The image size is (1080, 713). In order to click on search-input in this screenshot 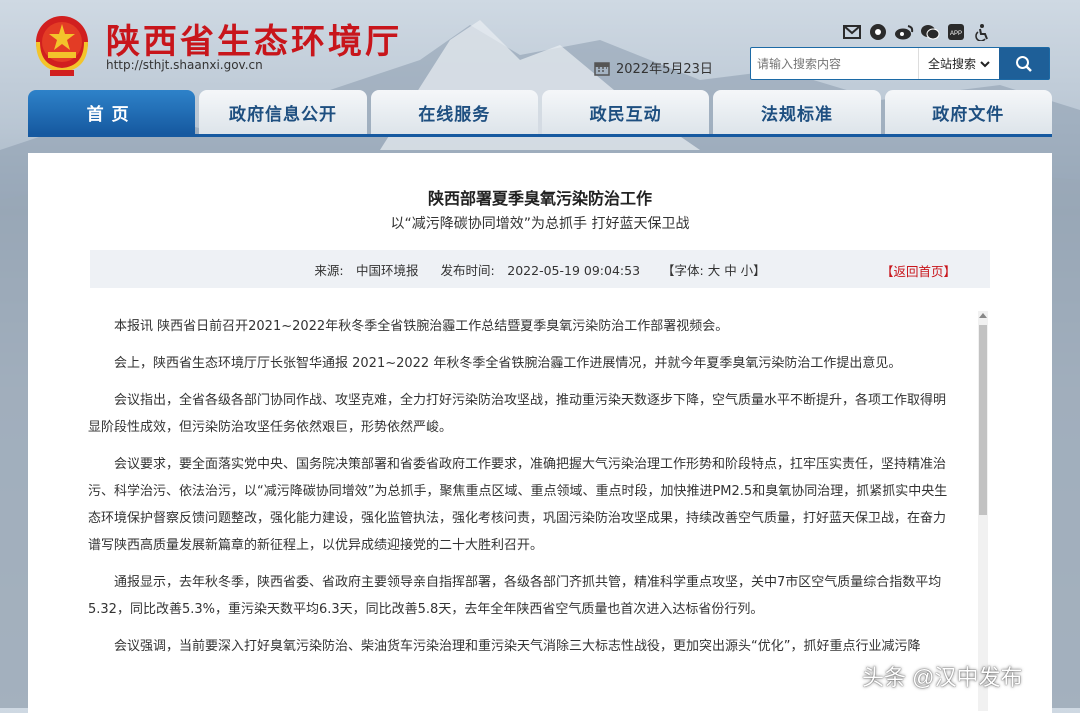, I will do `click(834, 63)`.